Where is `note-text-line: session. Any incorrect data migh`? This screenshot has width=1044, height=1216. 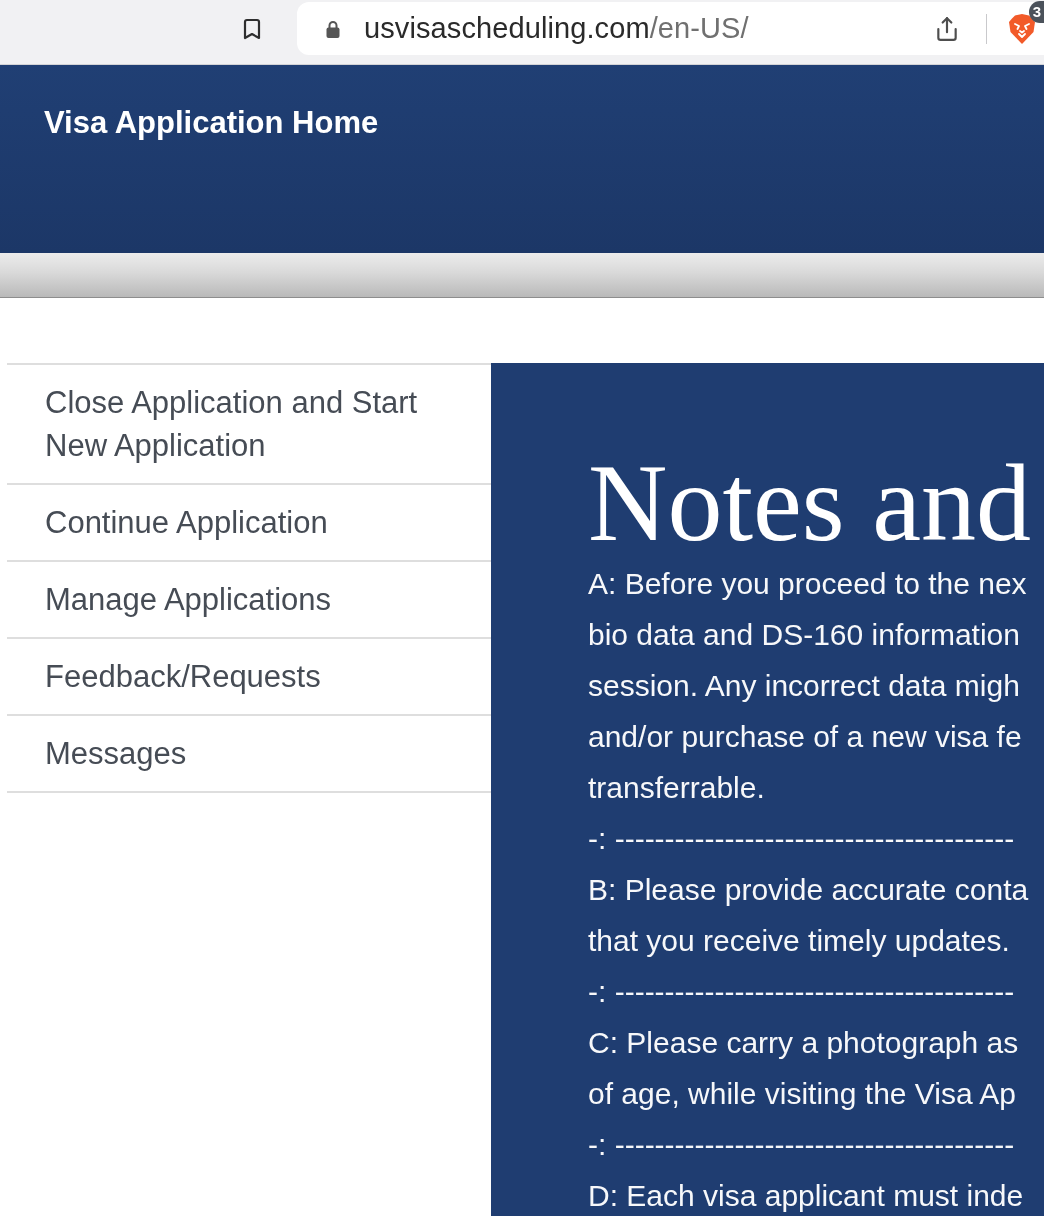
note-text-line: session. Any incorrect data migh is located at coordinates (804, 686).